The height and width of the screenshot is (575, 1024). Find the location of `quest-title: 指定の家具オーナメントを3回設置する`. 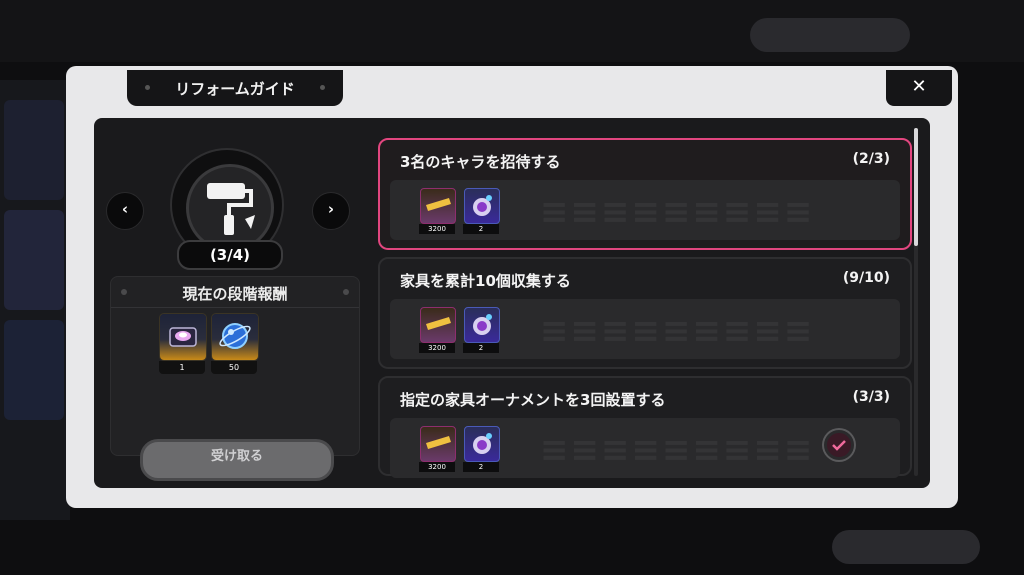

quest-title: 指定の家具オーナメントを3回設置する is located at coordinates (533, 400).